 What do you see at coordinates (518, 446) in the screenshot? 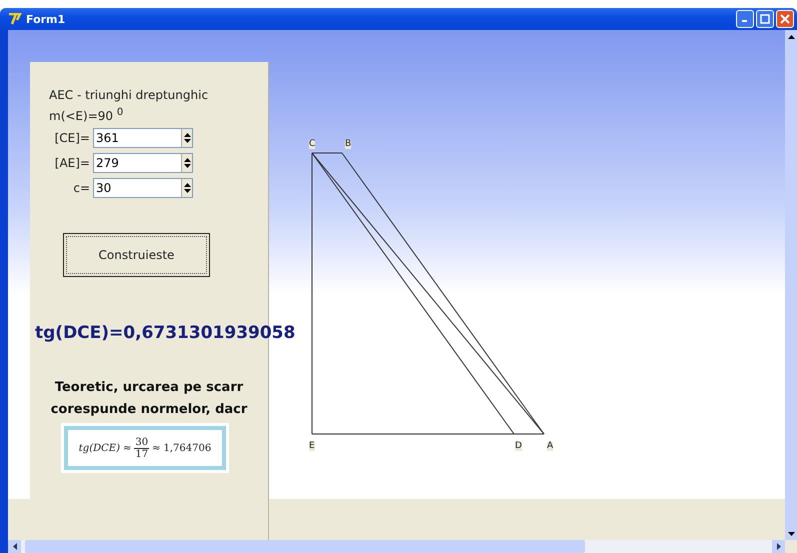
I see `point-label: D` at bounding box center [518, 446].